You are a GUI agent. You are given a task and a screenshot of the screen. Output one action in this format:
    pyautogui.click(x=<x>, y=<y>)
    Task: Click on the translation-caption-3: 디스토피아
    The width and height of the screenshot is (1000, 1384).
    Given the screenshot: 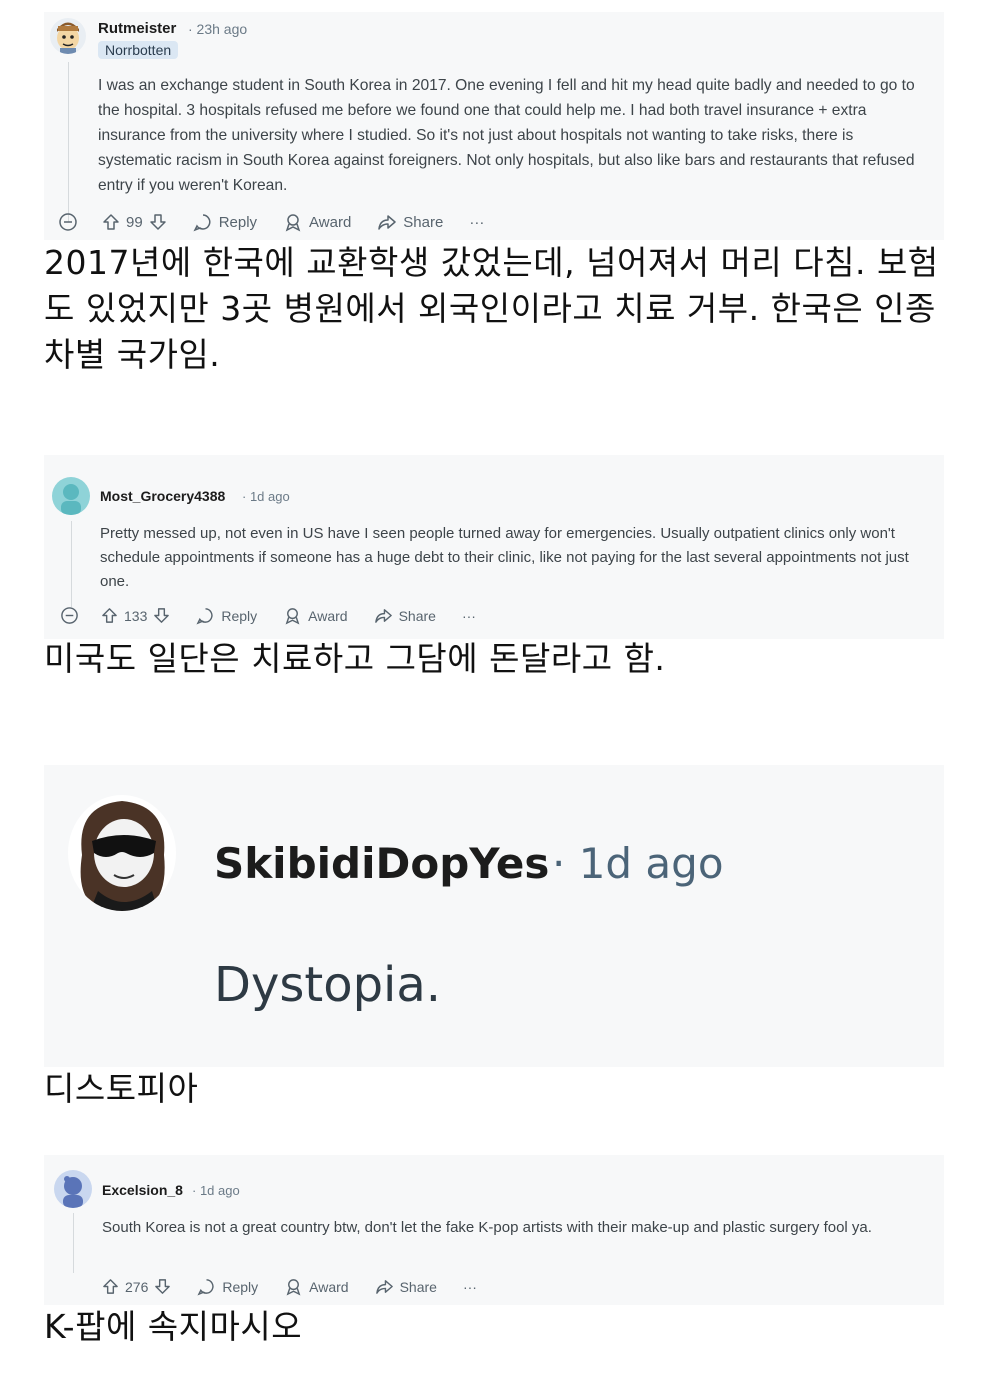 What is the action you would take?
    pyautogui.click(x=121, y=1088)
    